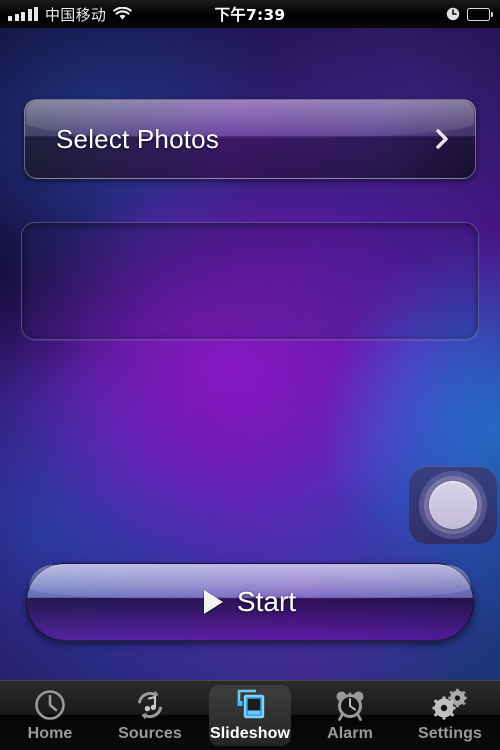 This screenshot has height=750, width=500. Describe the element at coordinates (50, 733) in the screenshot. I see `tab-home-label: Home` at that location.